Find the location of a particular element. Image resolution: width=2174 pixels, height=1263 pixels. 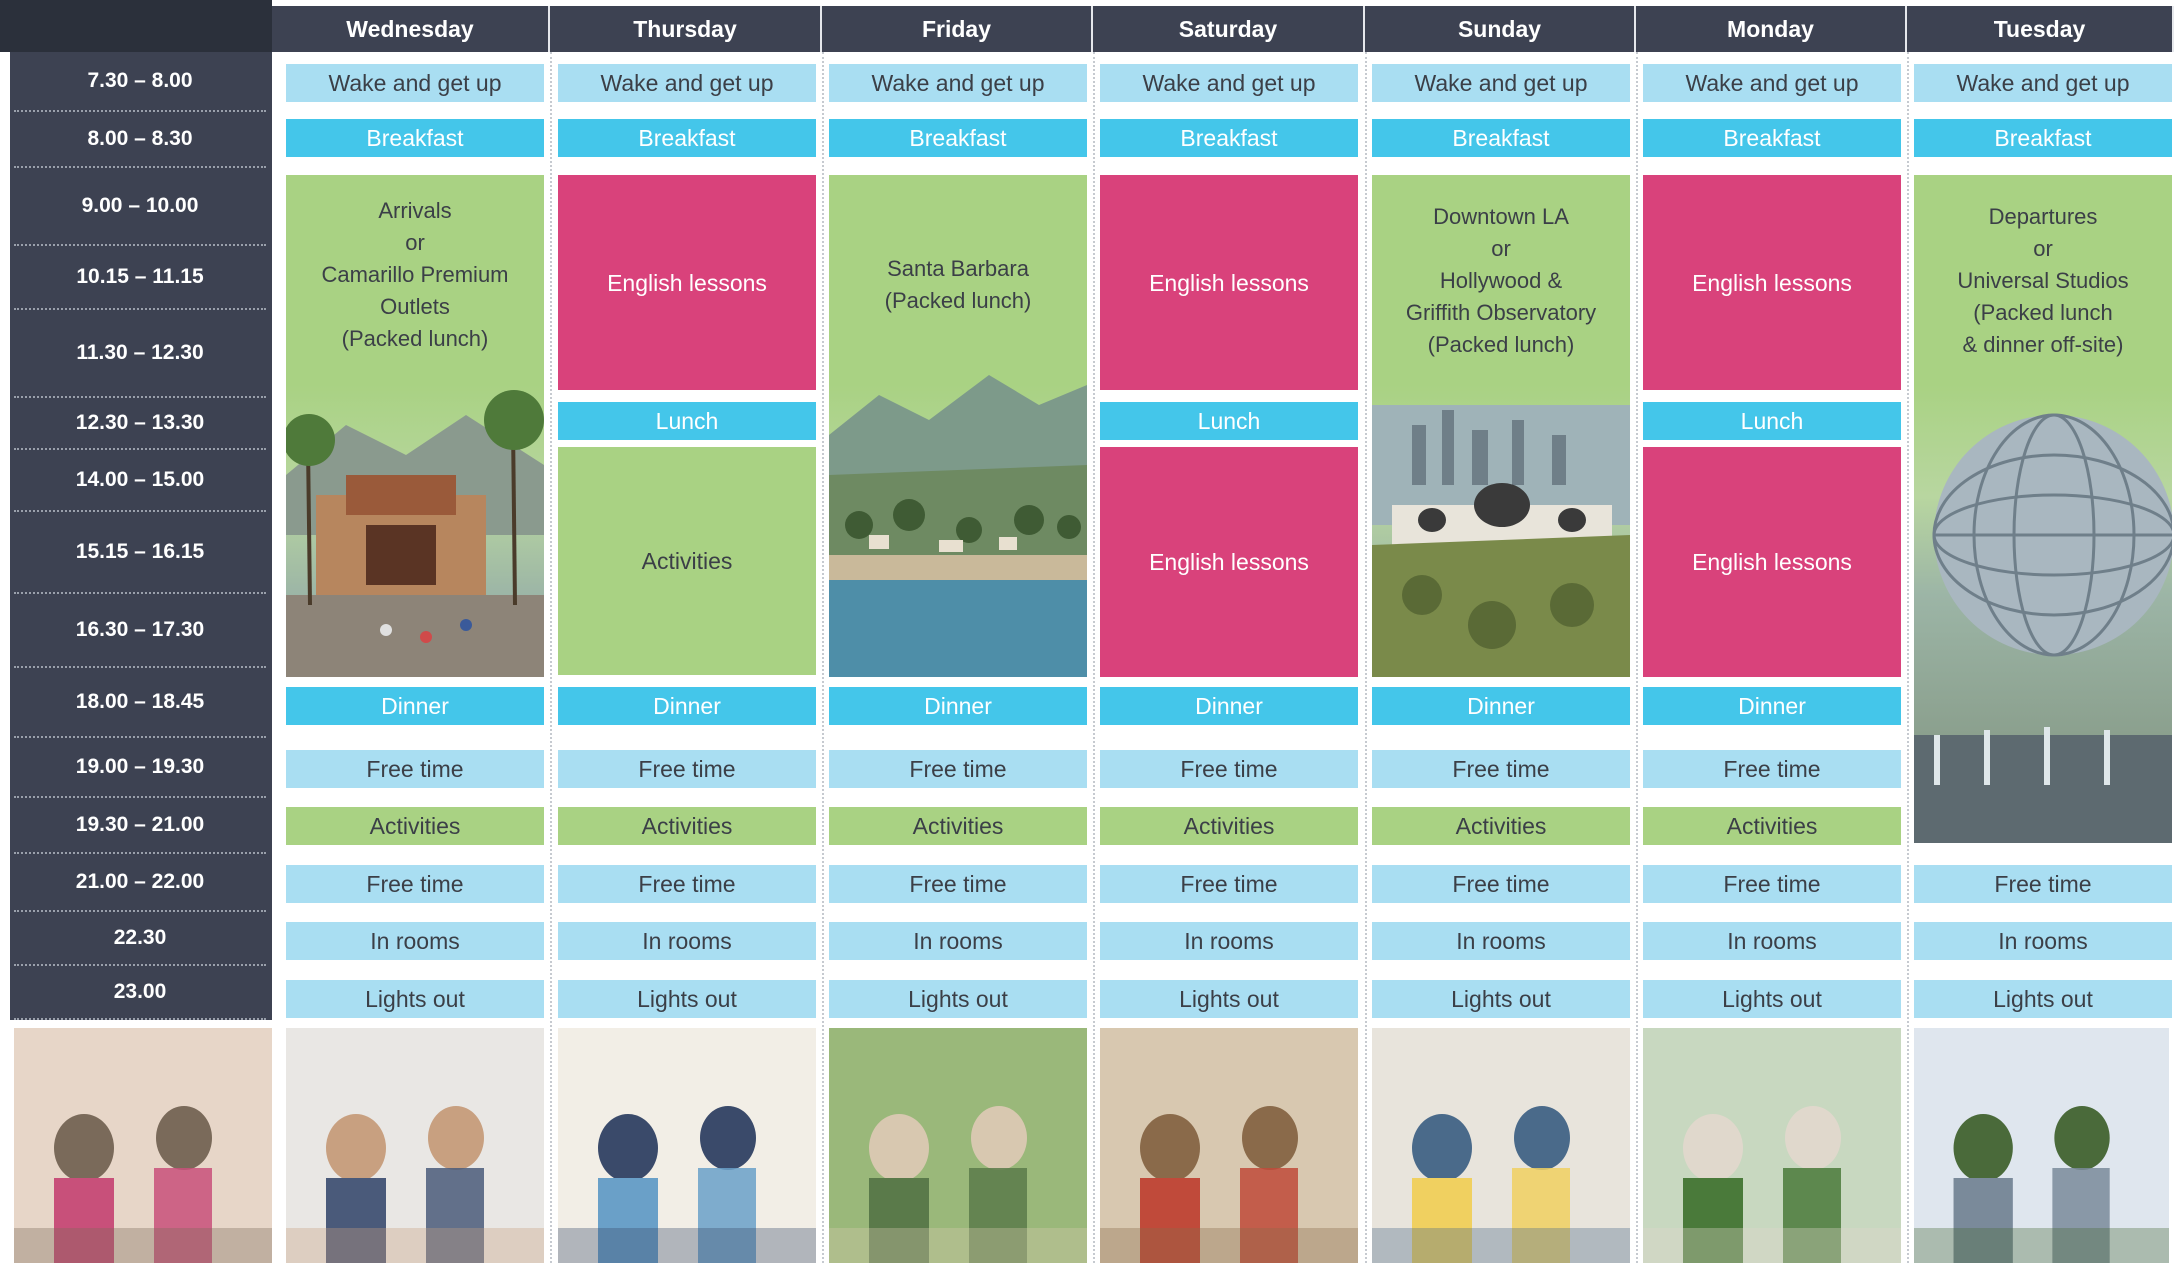

time-slot-label: 18.00 – 18.45 is located at coordinates (140, 703).